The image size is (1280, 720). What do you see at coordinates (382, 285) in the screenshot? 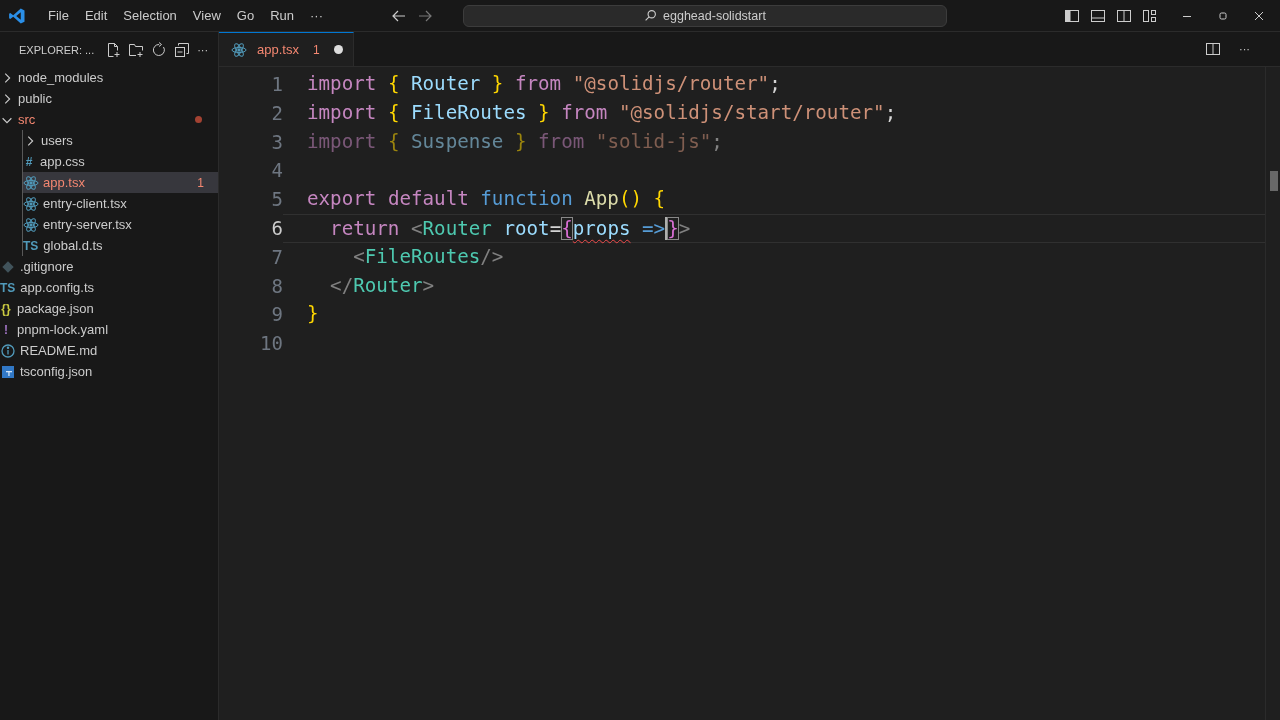
I see `code-line: </Router>` at bounding box center [382, 285].